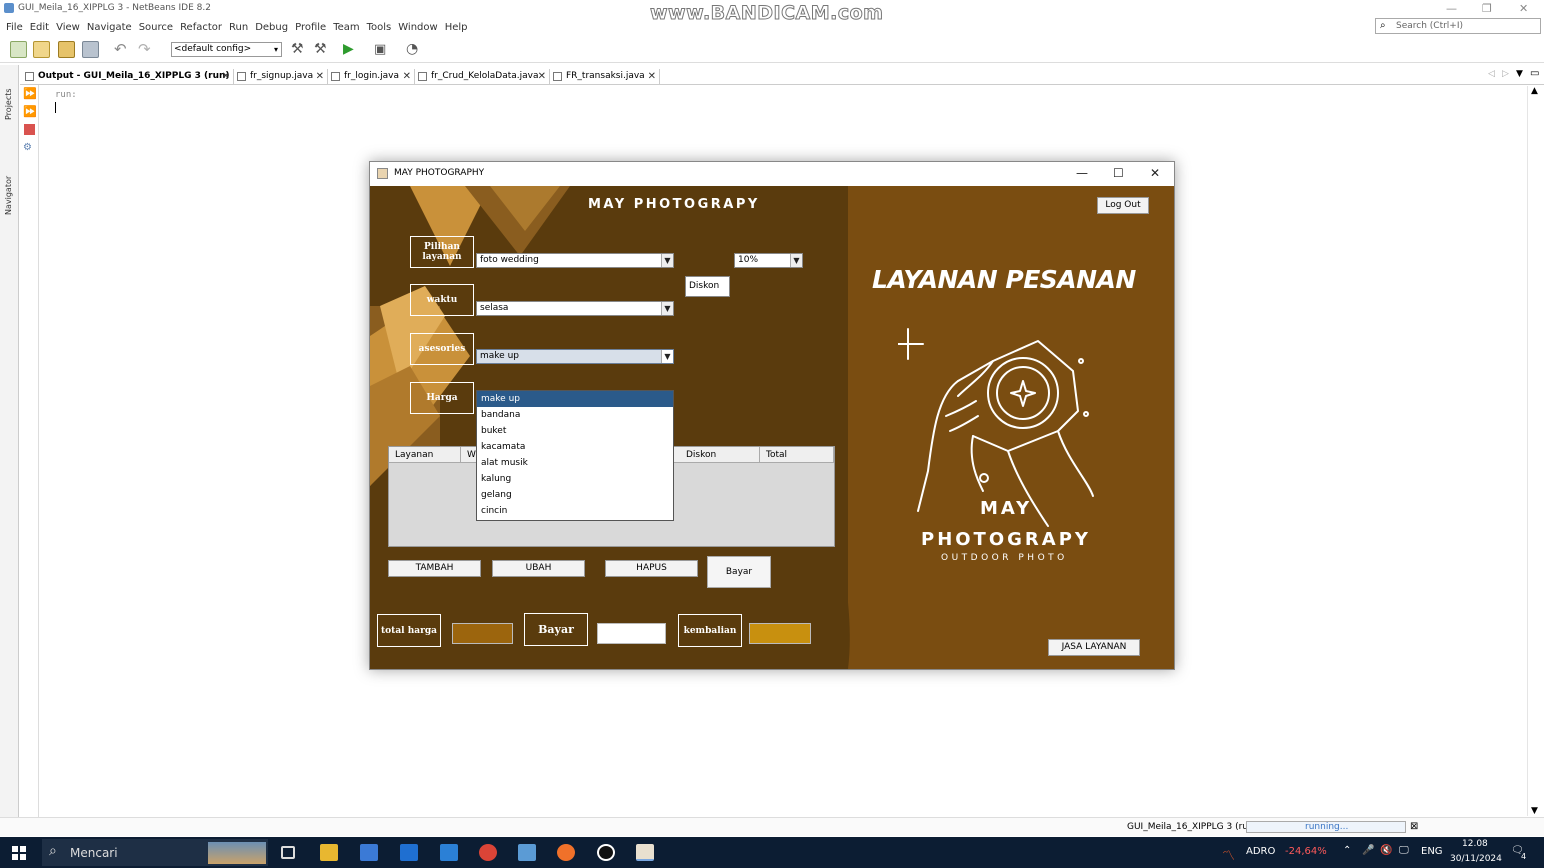 The width and height of the screenshot is (1544, 868). Describe the element at coordinates (488, 852) in the screenshot. I see `chrome-icon` at that location.